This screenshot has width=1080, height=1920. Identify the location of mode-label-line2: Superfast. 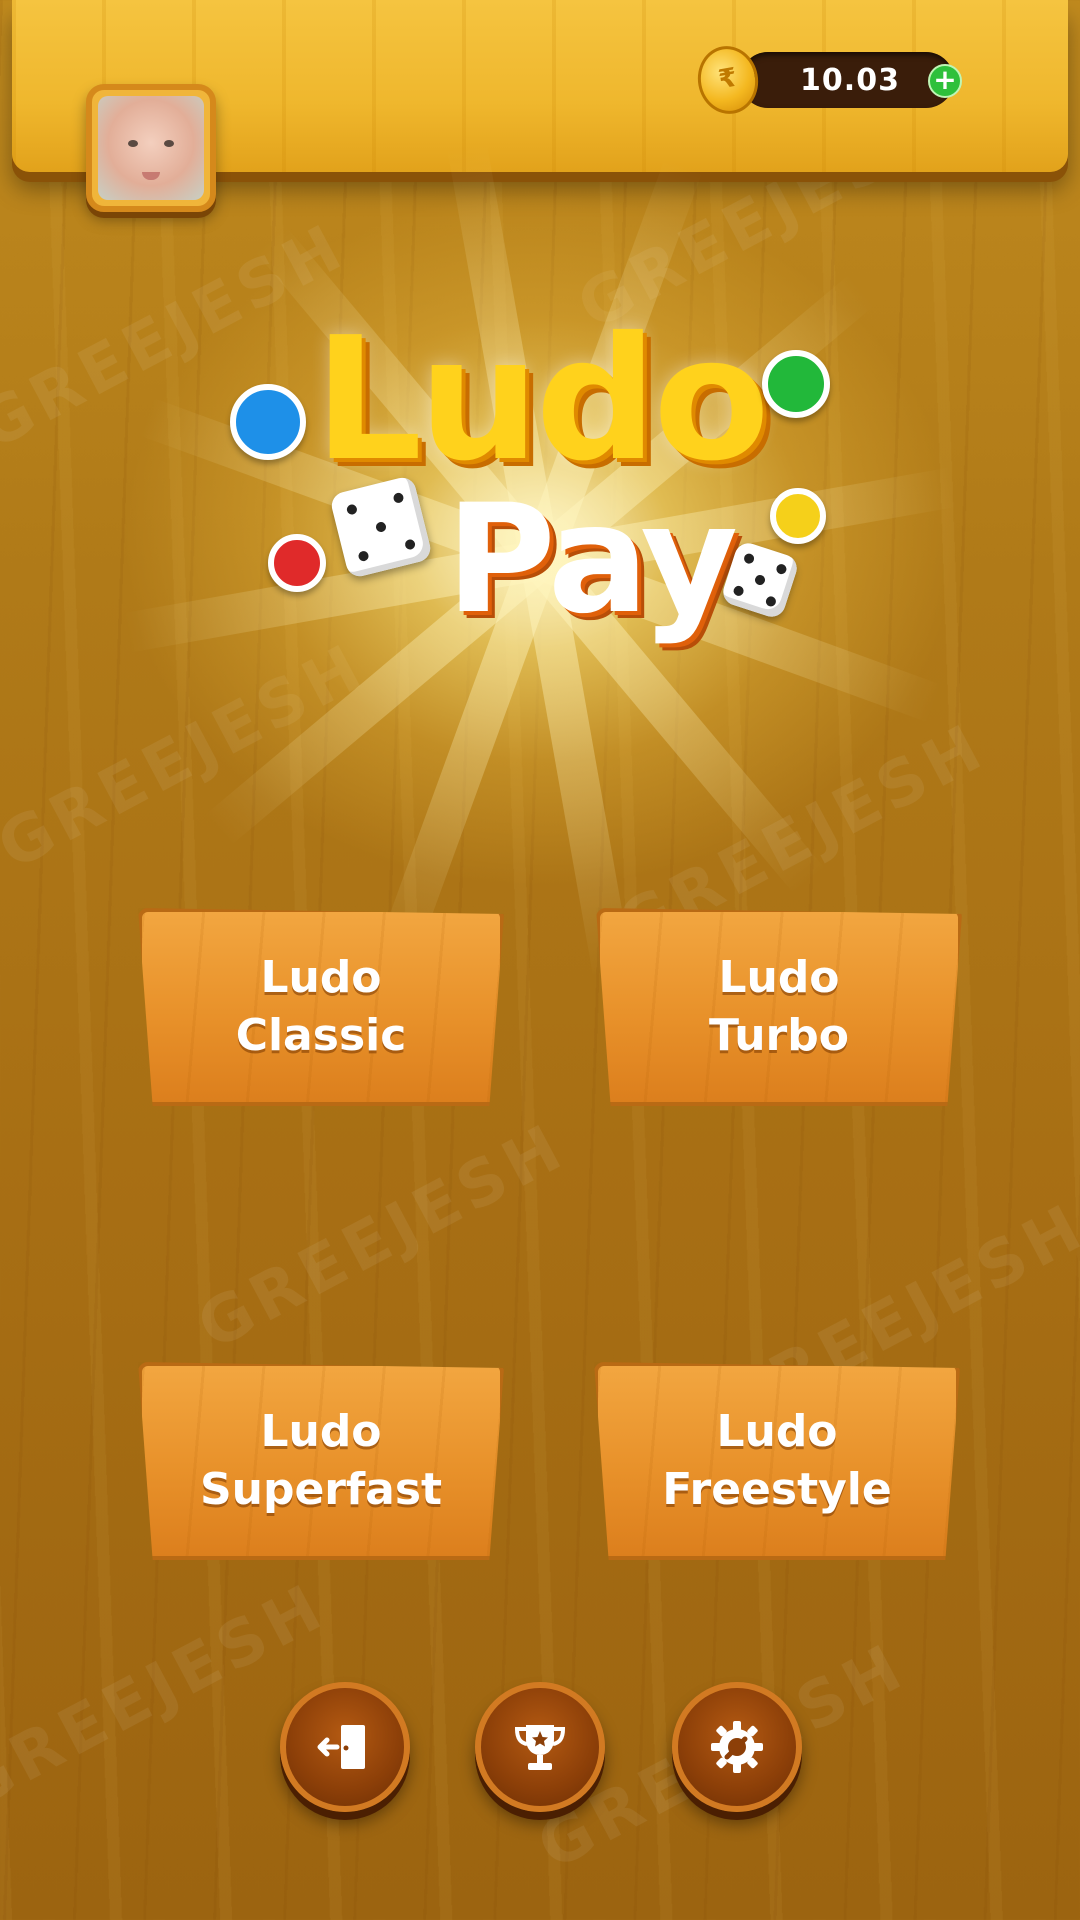
(321, 1489).